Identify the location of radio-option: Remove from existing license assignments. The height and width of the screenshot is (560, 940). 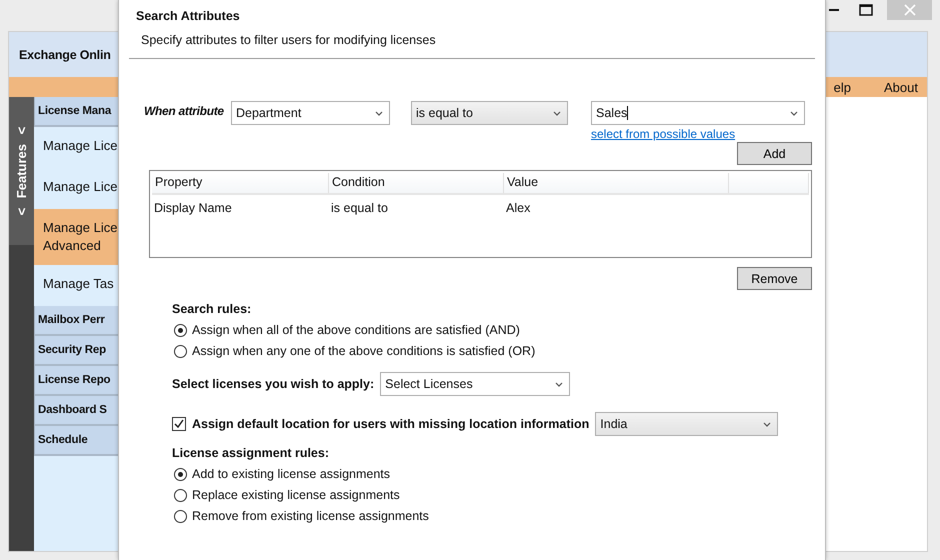
(493, 516).